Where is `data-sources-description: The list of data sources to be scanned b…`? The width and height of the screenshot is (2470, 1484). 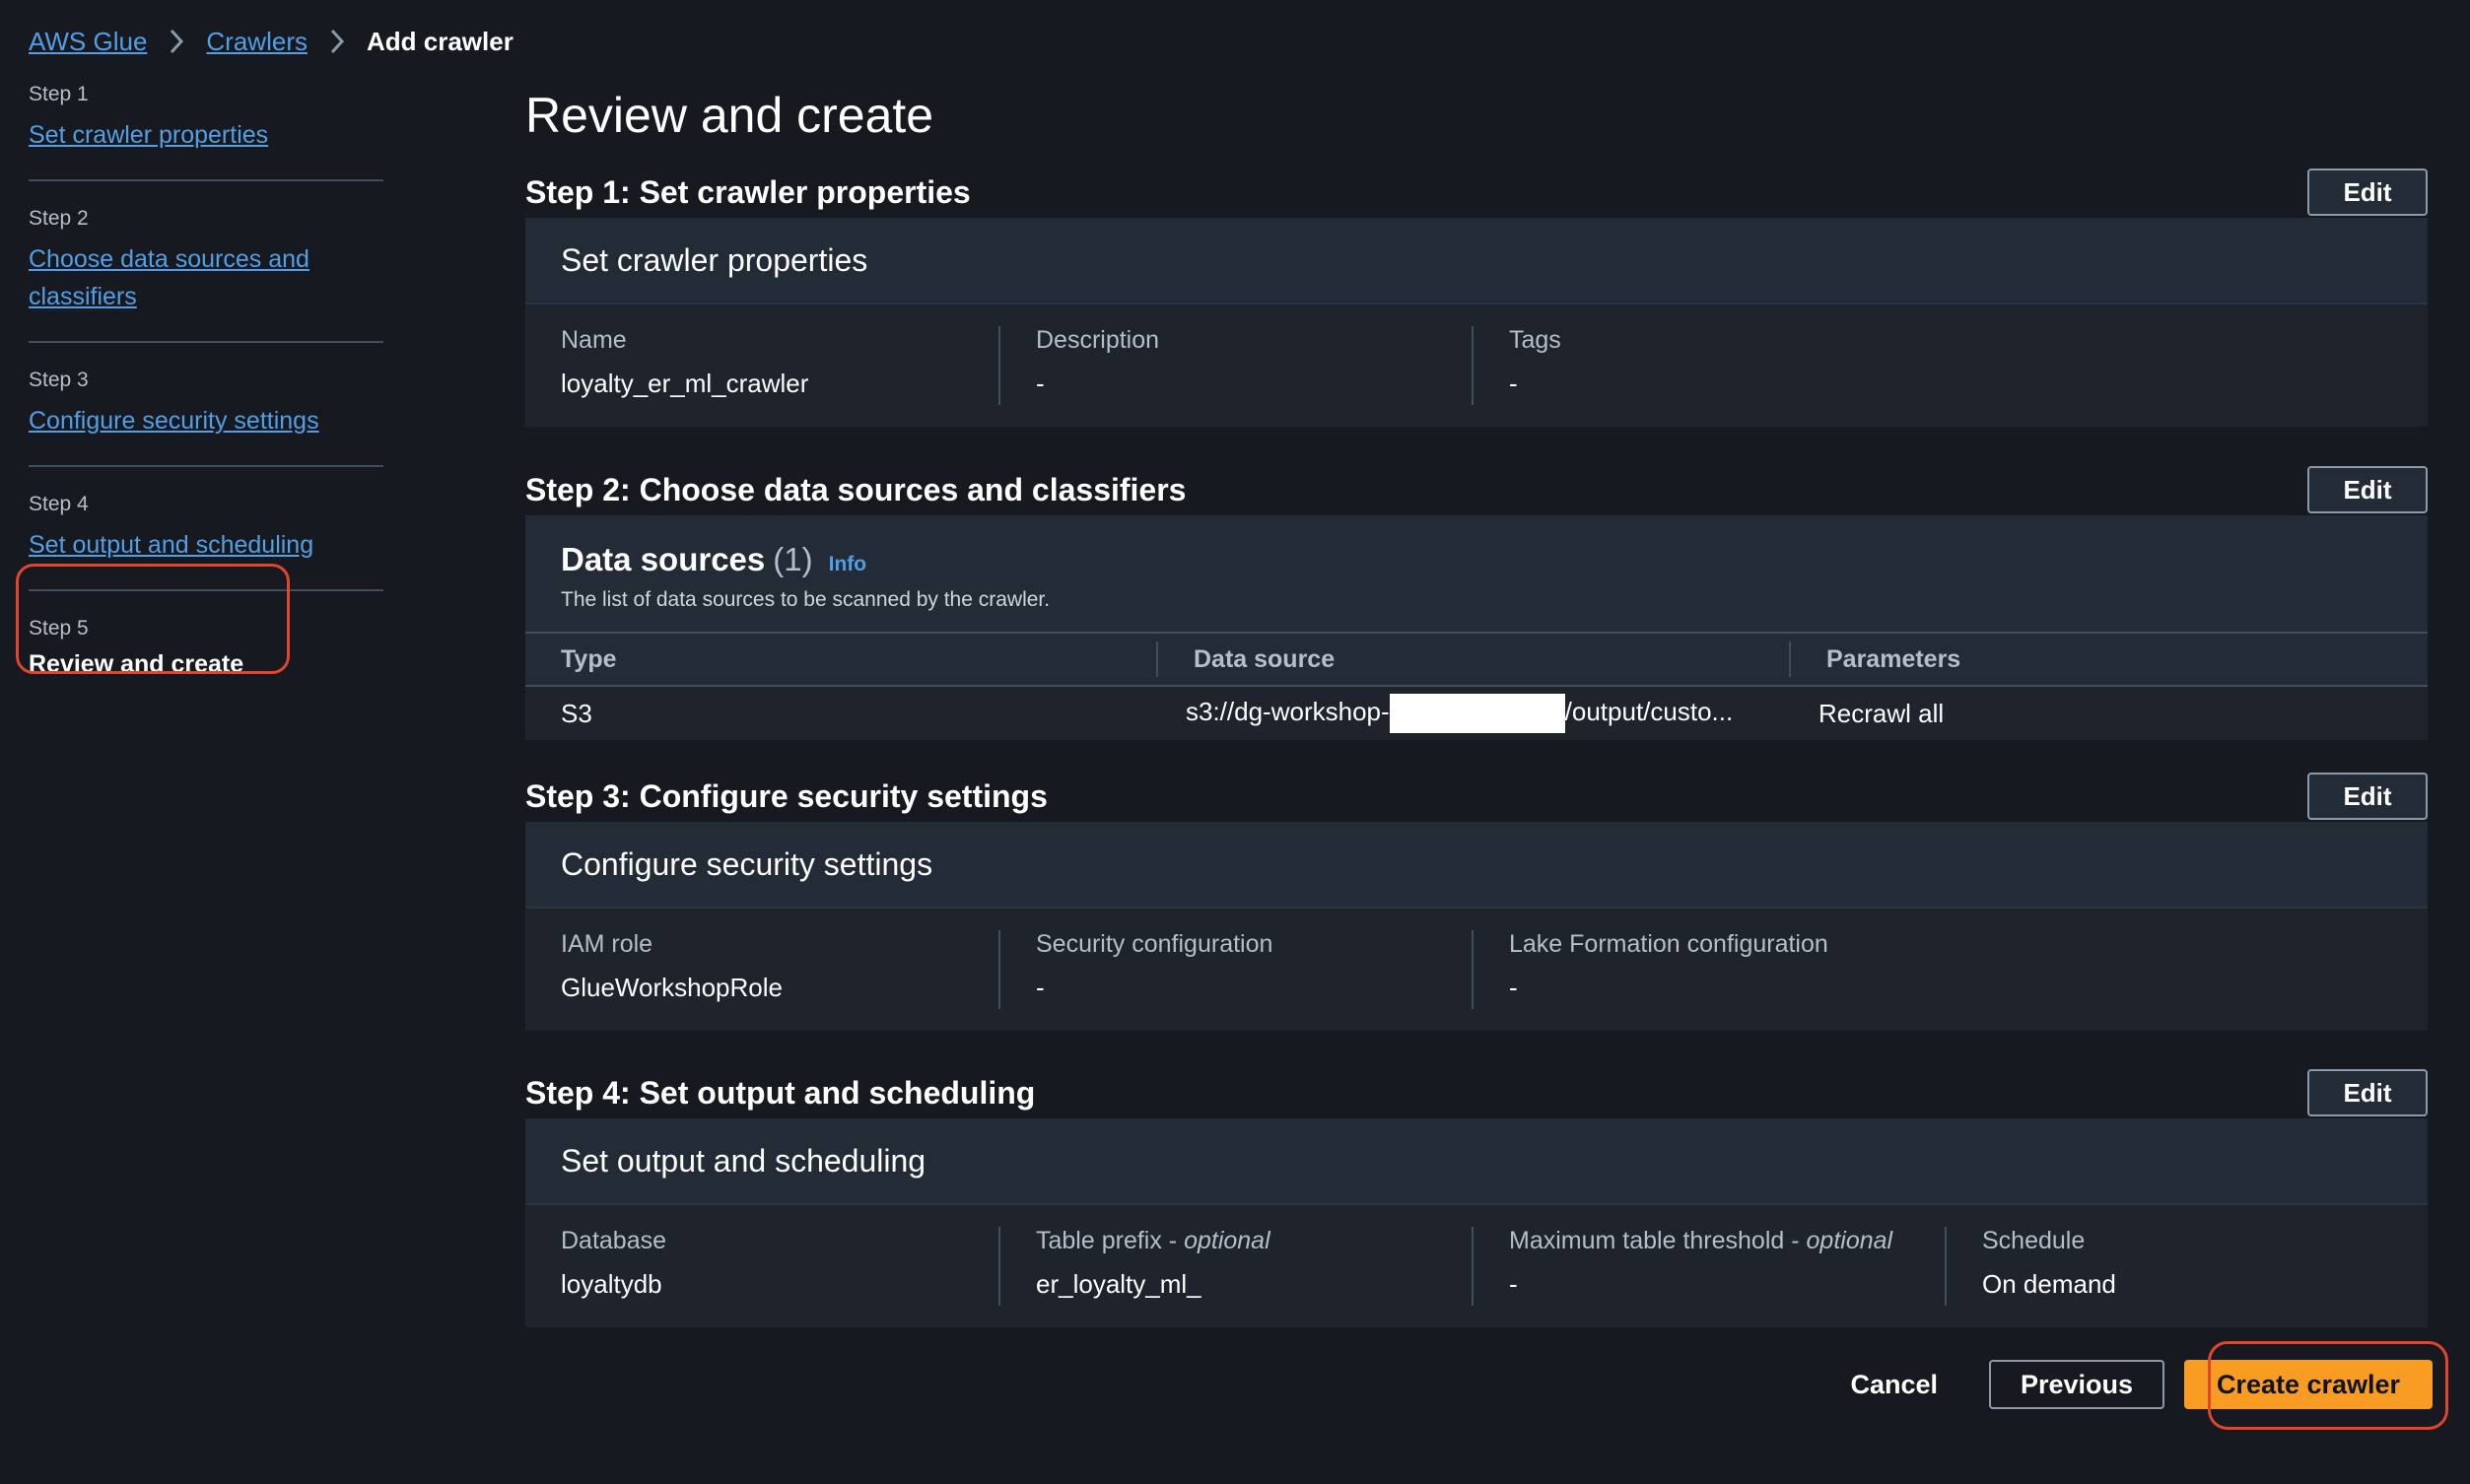
data-sources-description: The list of data sources to be scanned b… is located at coordinates (806, 599).